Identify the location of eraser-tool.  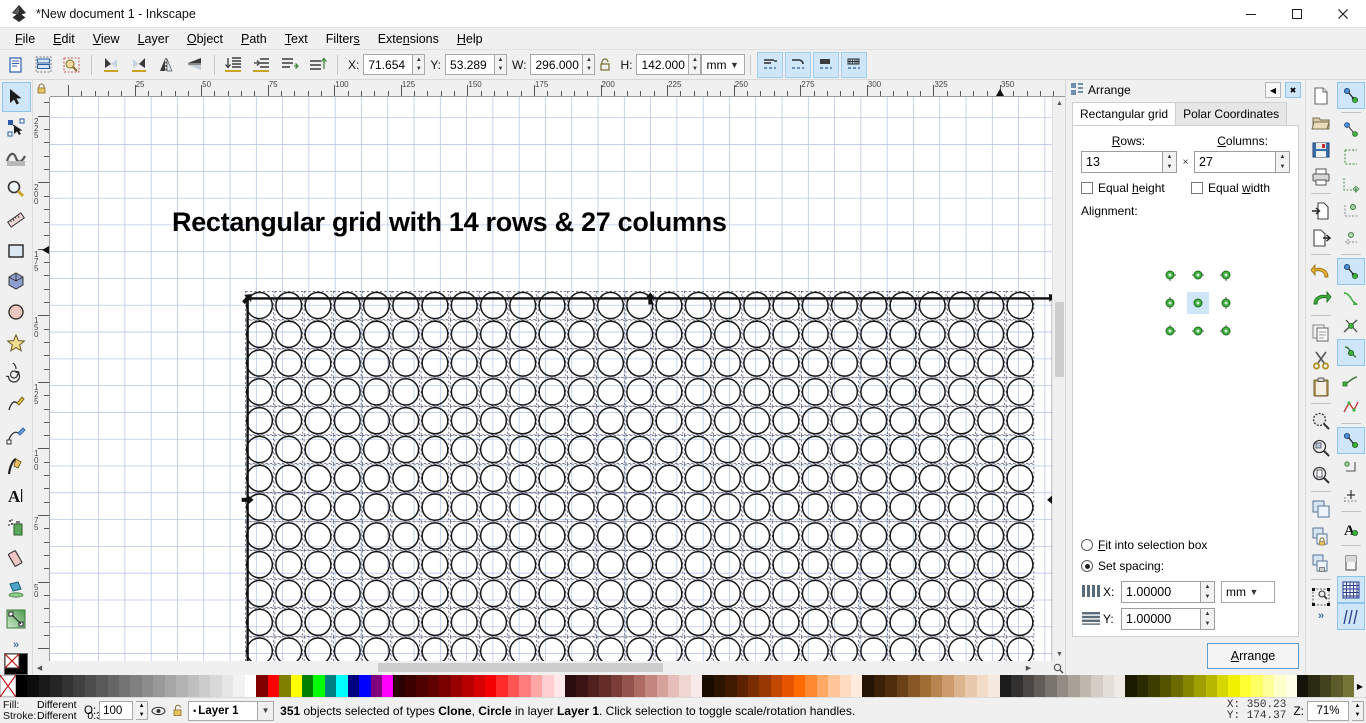
(16, 558).